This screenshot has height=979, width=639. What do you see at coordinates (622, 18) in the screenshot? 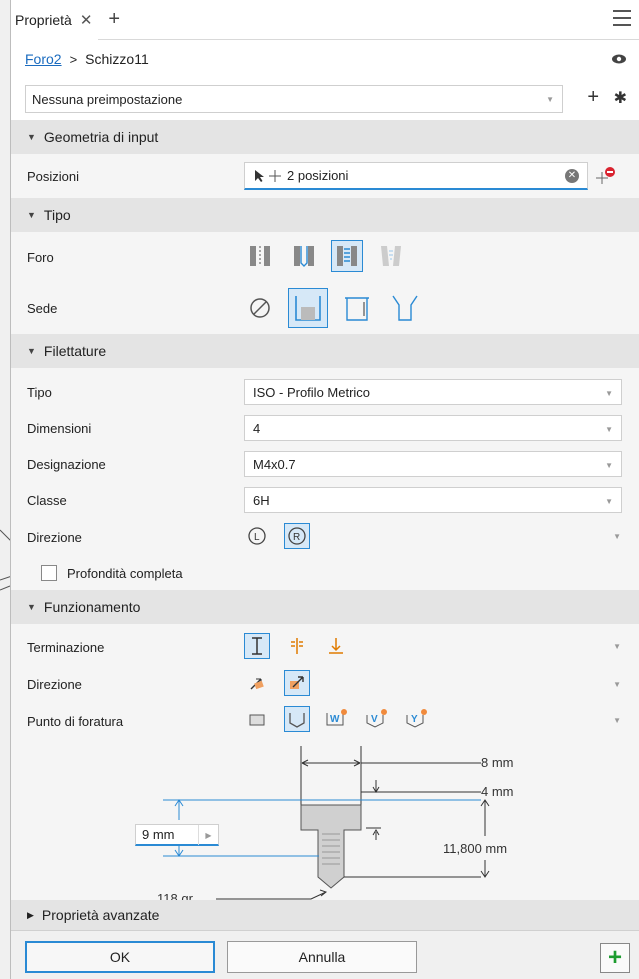
I see `menu-icon` at bounding box center [622, 18].